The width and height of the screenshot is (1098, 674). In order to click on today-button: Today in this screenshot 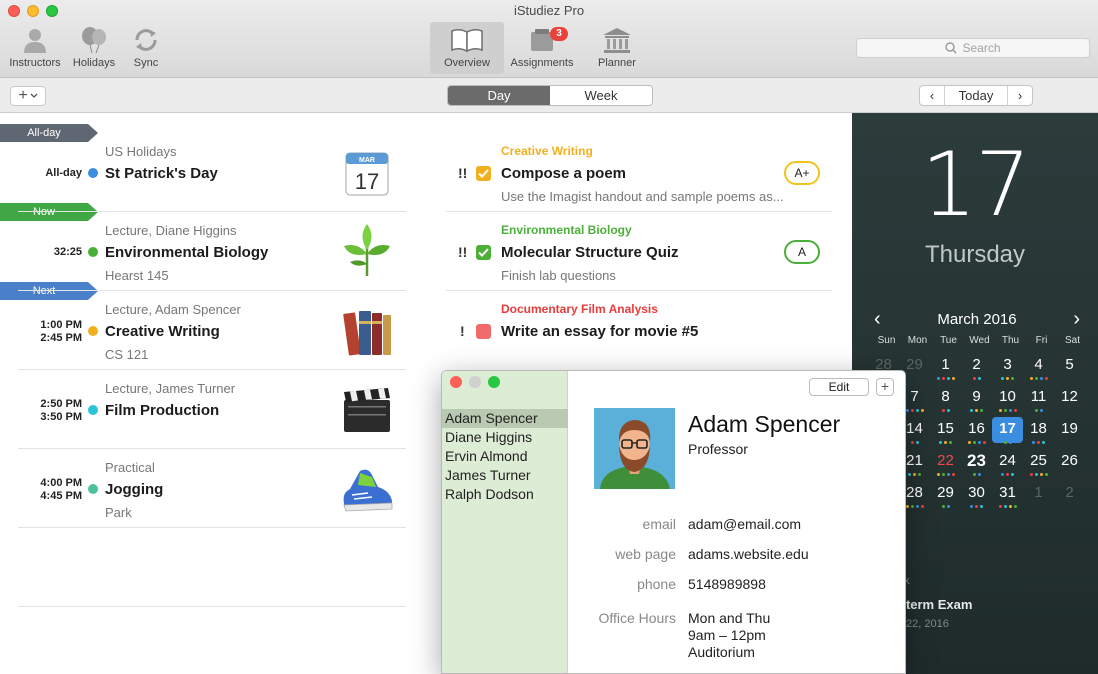, I will do `click(976, 95)`.